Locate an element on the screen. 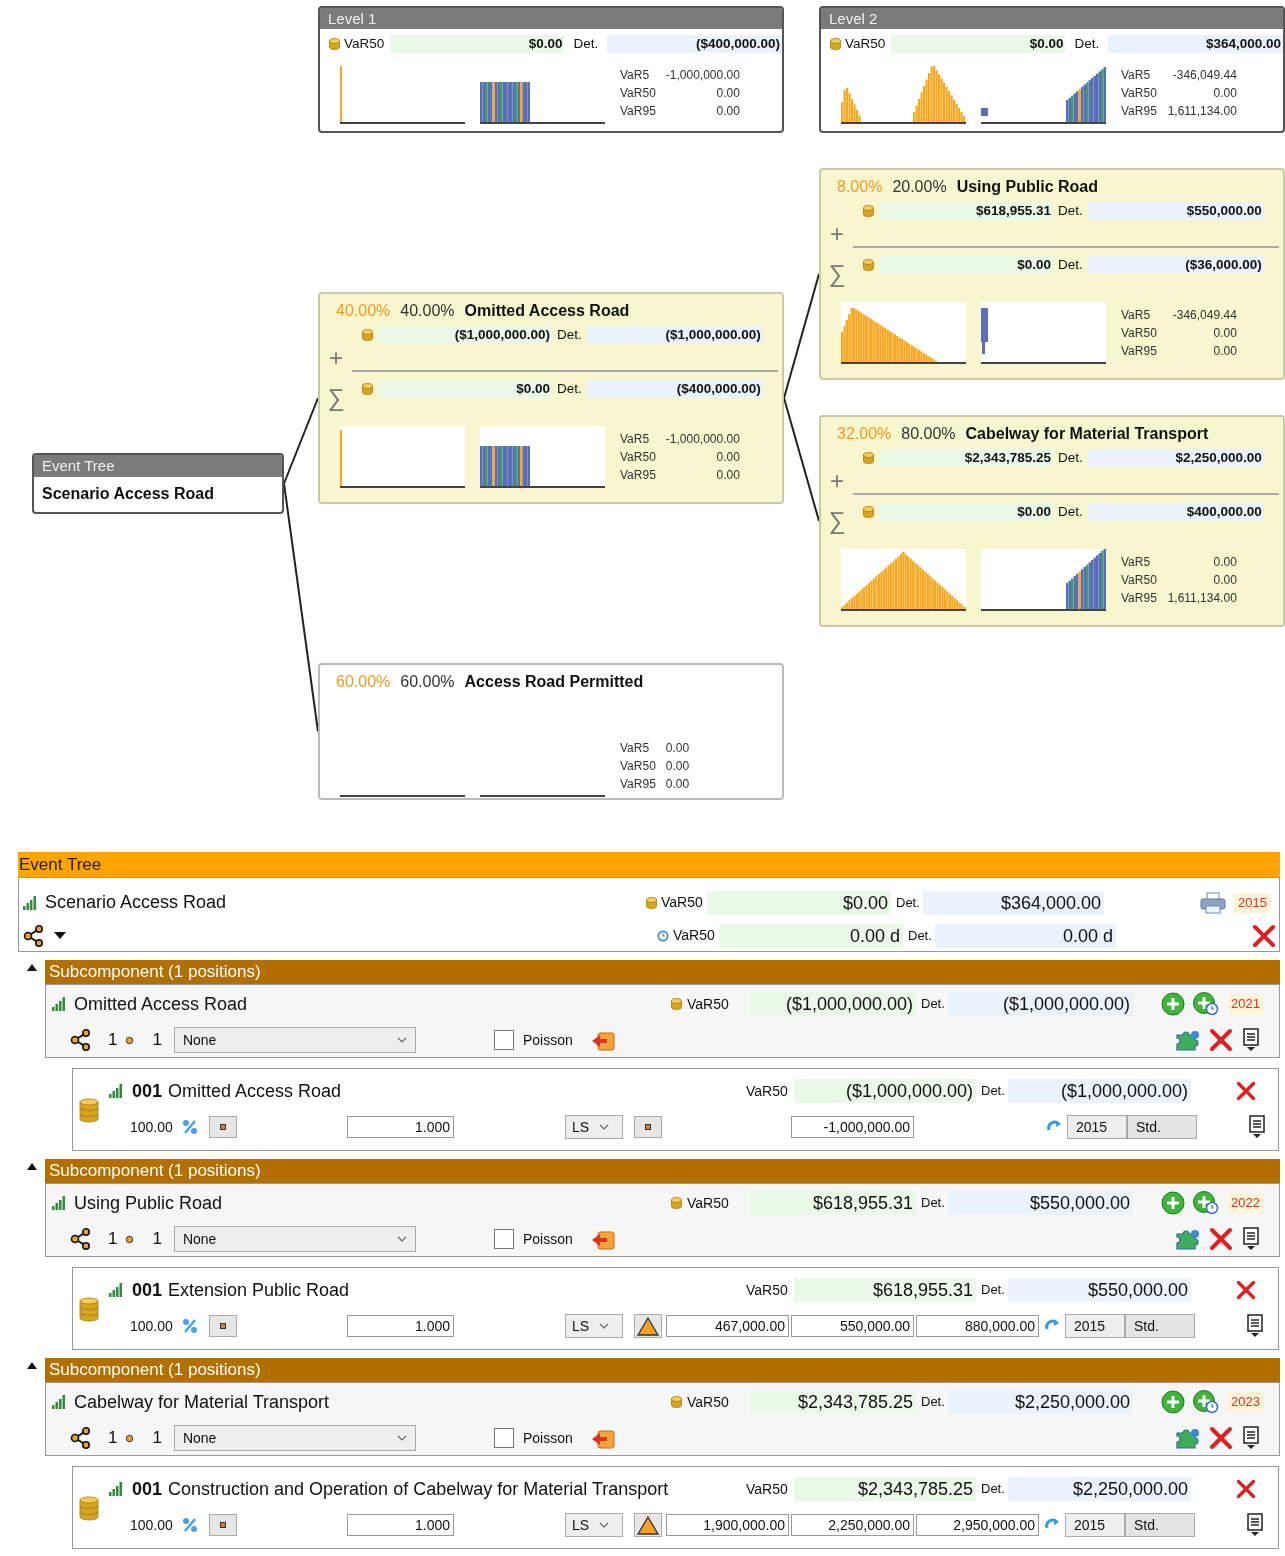  input-field: 467,000.00 is located at coordinates (727, 1326).